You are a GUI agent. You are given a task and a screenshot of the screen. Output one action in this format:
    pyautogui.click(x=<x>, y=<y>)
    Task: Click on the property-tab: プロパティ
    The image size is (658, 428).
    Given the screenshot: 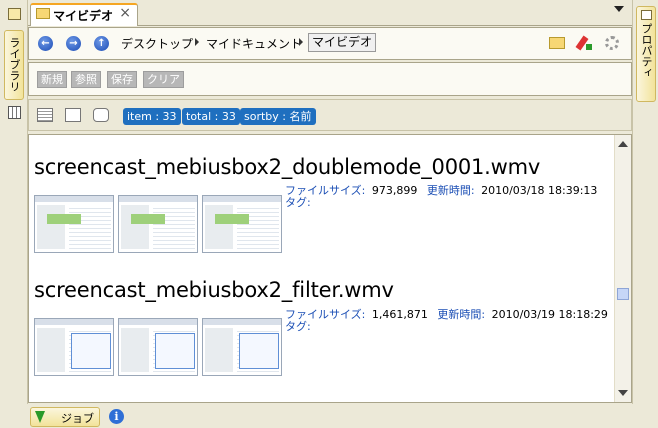 What is the action you would take?
    pyautogui.click(x=646, y=54)
    